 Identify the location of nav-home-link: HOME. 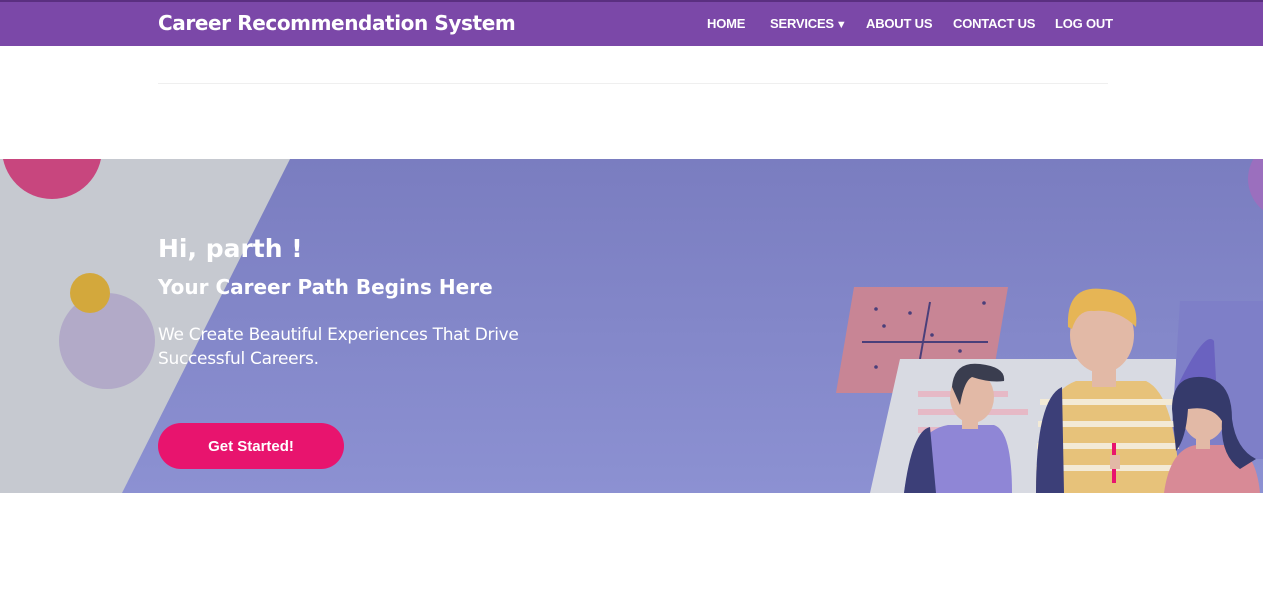
(726, 23).